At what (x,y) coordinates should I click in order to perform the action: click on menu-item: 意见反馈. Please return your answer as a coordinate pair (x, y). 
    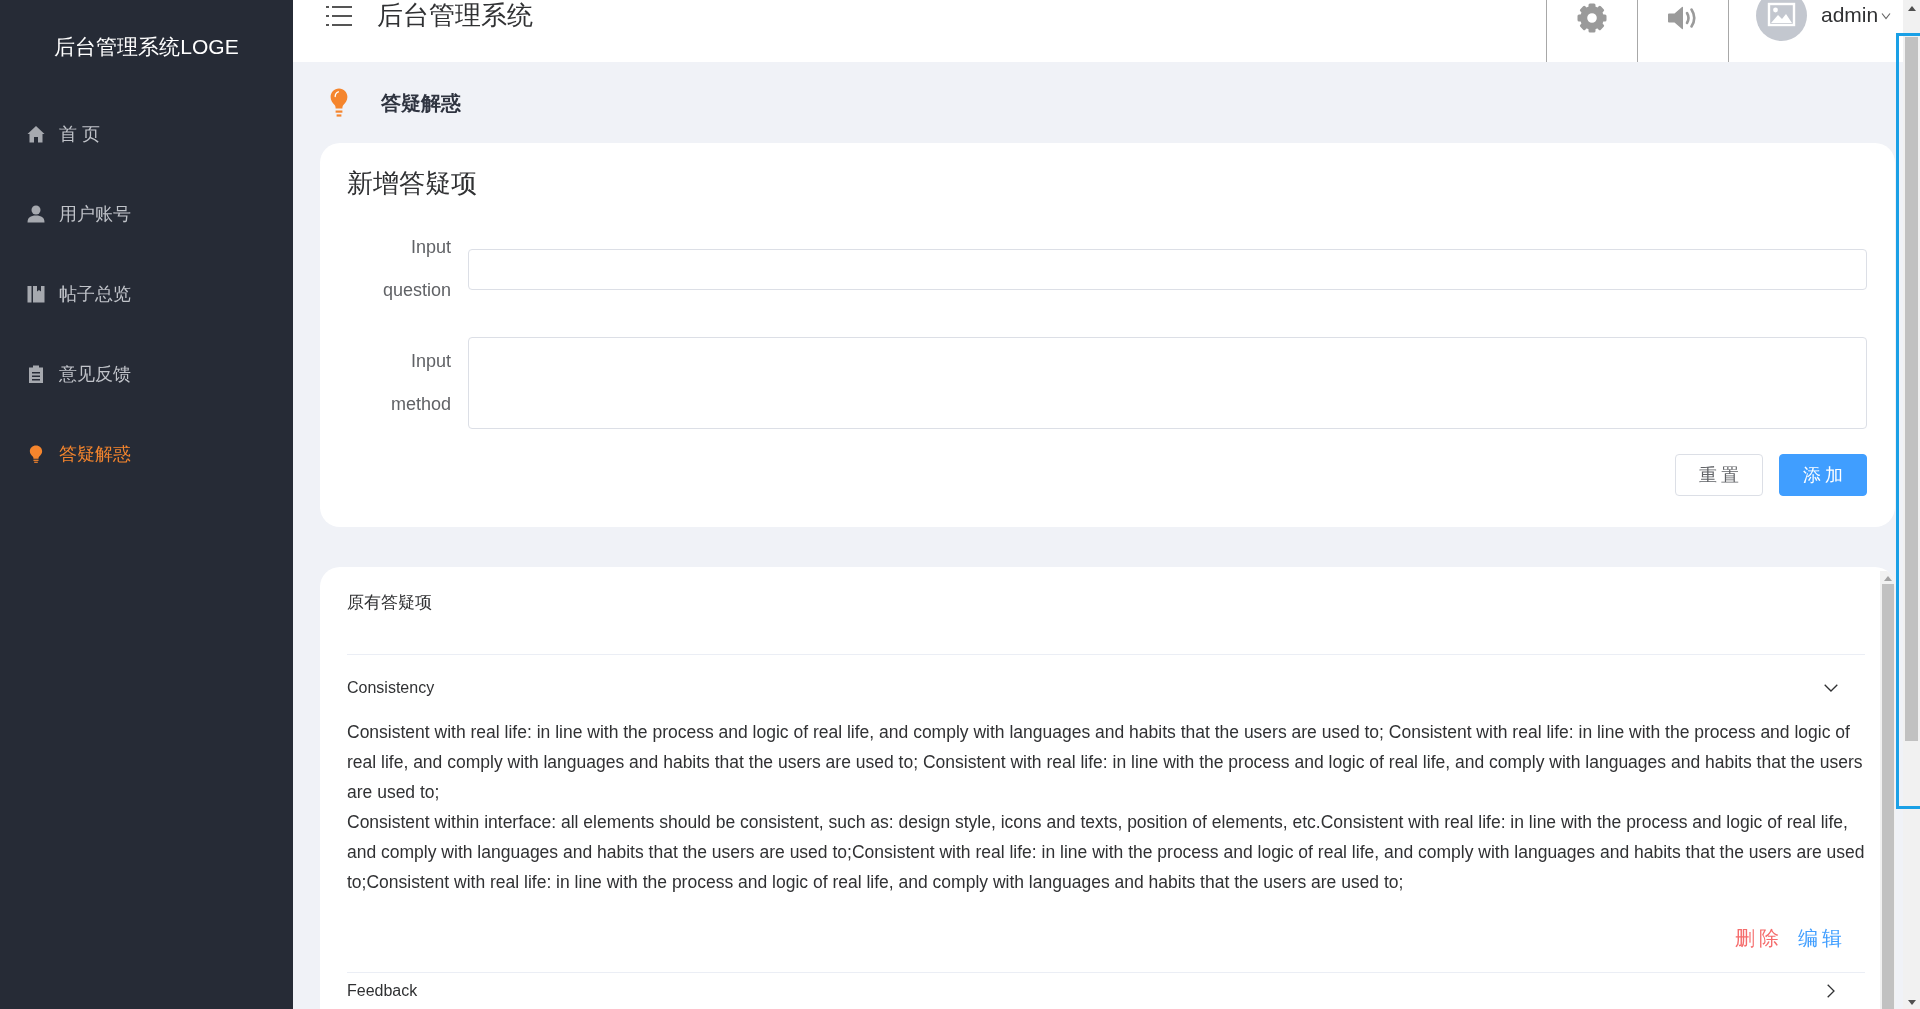
    Looking at the image, I should click on (146, 374).